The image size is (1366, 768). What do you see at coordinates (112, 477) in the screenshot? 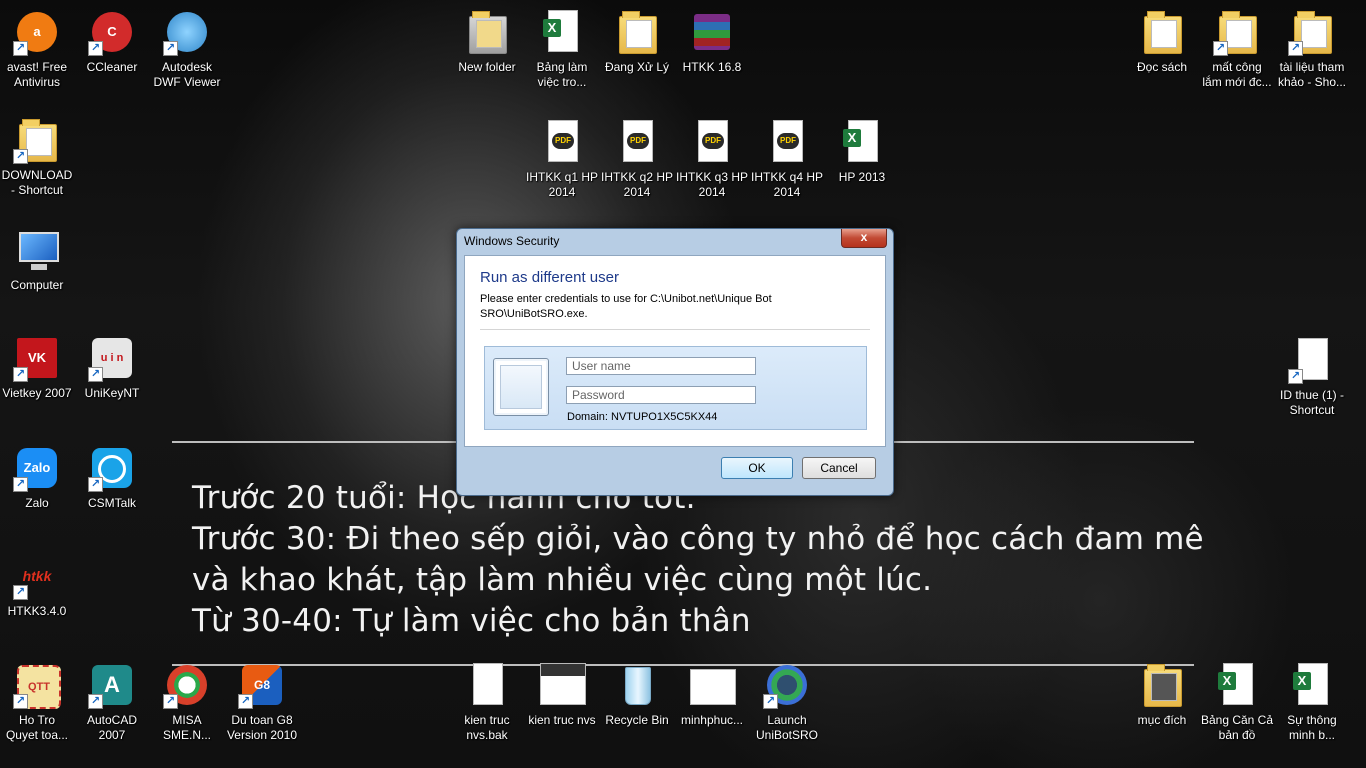
I see `desktop-icon-csmtalk: ↗ CSMTalk` at bounding box center [112, 477].